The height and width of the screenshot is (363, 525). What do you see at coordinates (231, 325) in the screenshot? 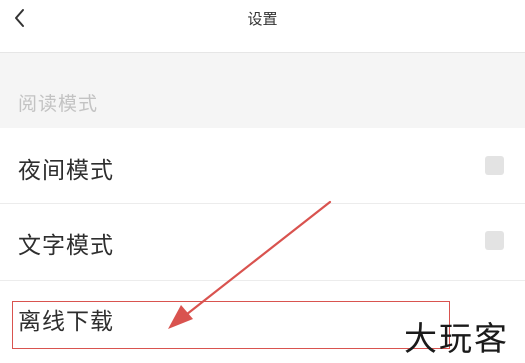
I see `annotation-highlight-box` at bounding box center [231, 325].